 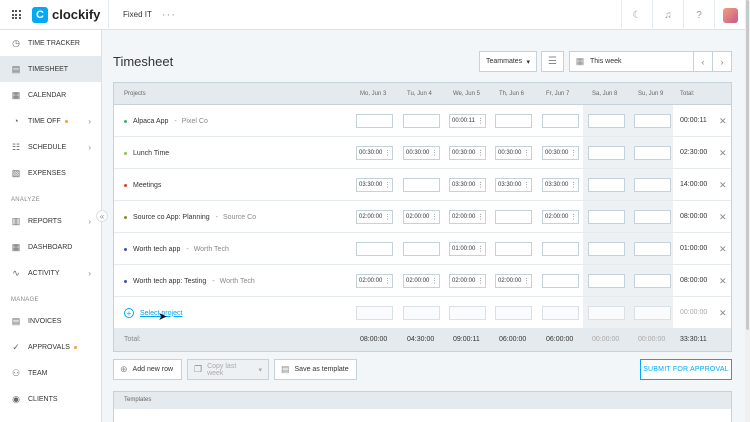 I want to click on sidebar-item-team: ⚇ TEAM, so click(x=50, y=373).